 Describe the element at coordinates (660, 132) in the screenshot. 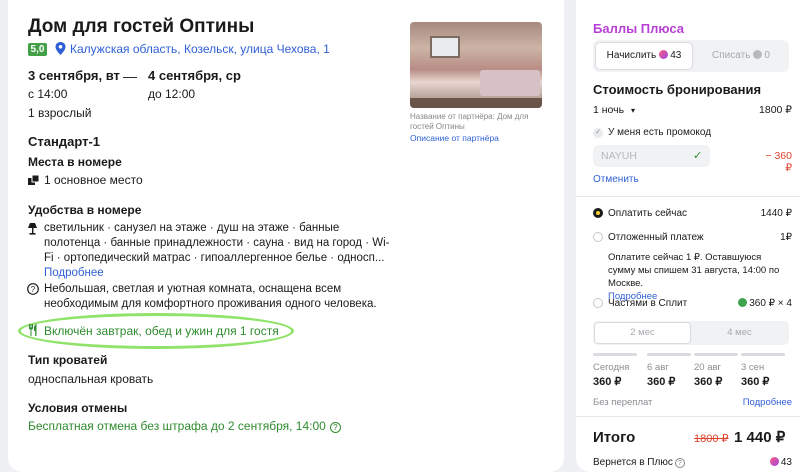

I see `promo-label: У меня есть промокод` at that location.